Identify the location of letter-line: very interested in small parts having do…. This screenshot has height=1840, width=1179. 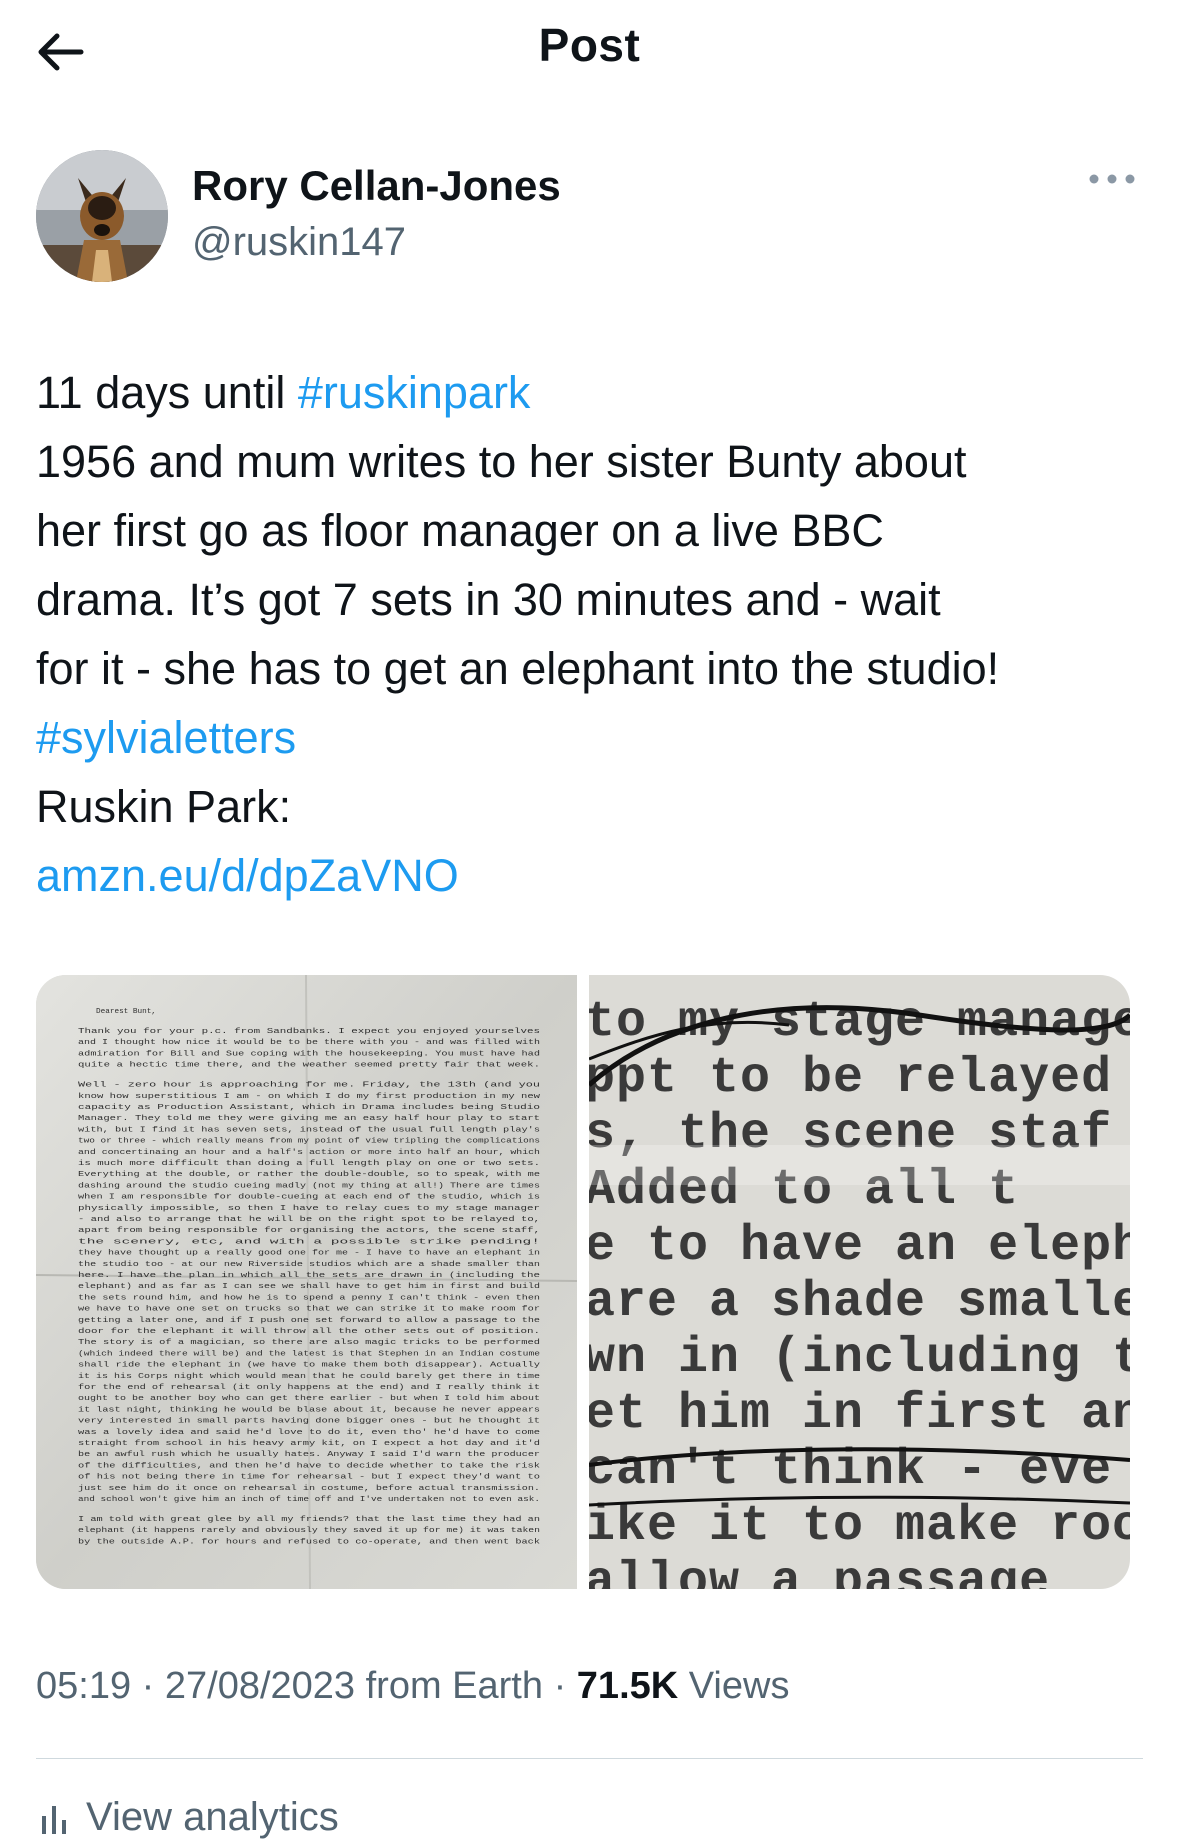
(309, 1422).